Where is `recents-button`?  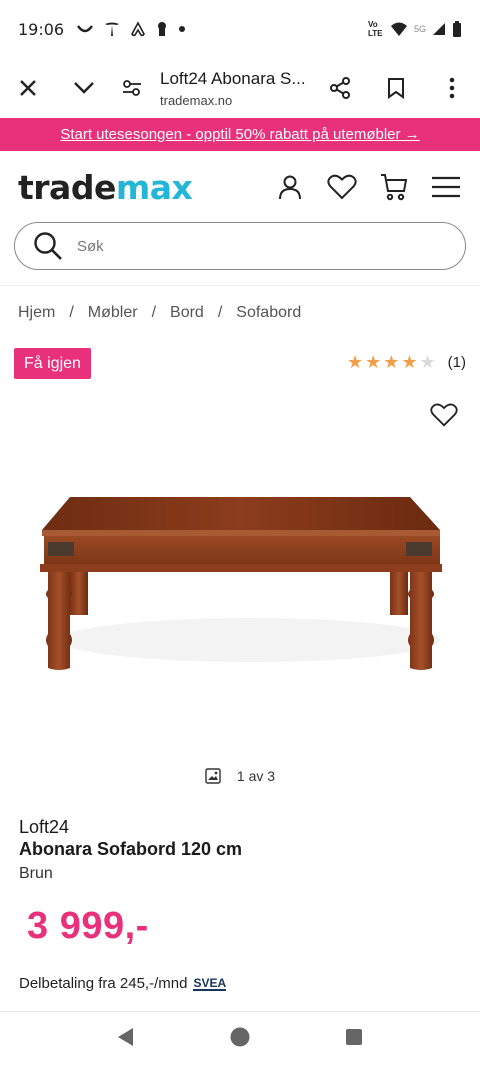
recents-button is located at coordinates (354, 1039).